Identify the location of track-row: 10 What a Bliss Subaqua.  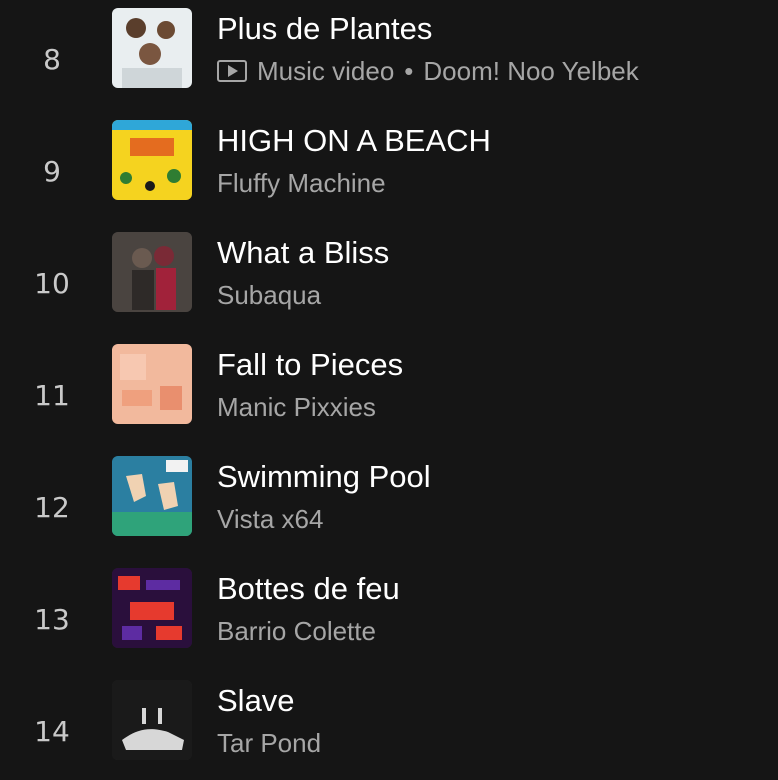
(389, 280).